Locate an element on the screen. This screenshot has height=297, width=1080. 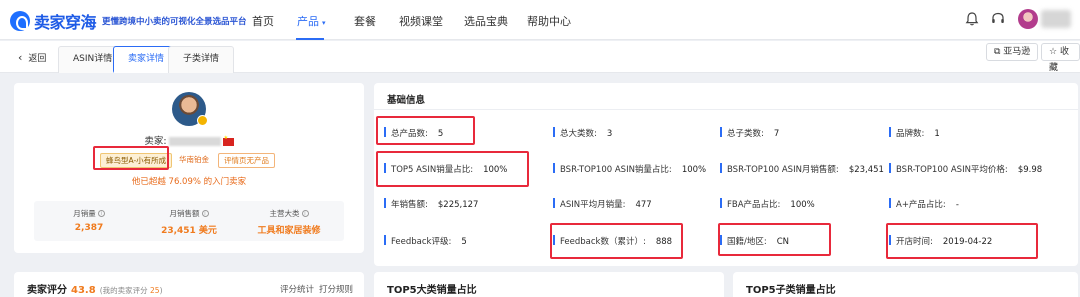
verified-badge-icon is located at coordinates (202, 120).